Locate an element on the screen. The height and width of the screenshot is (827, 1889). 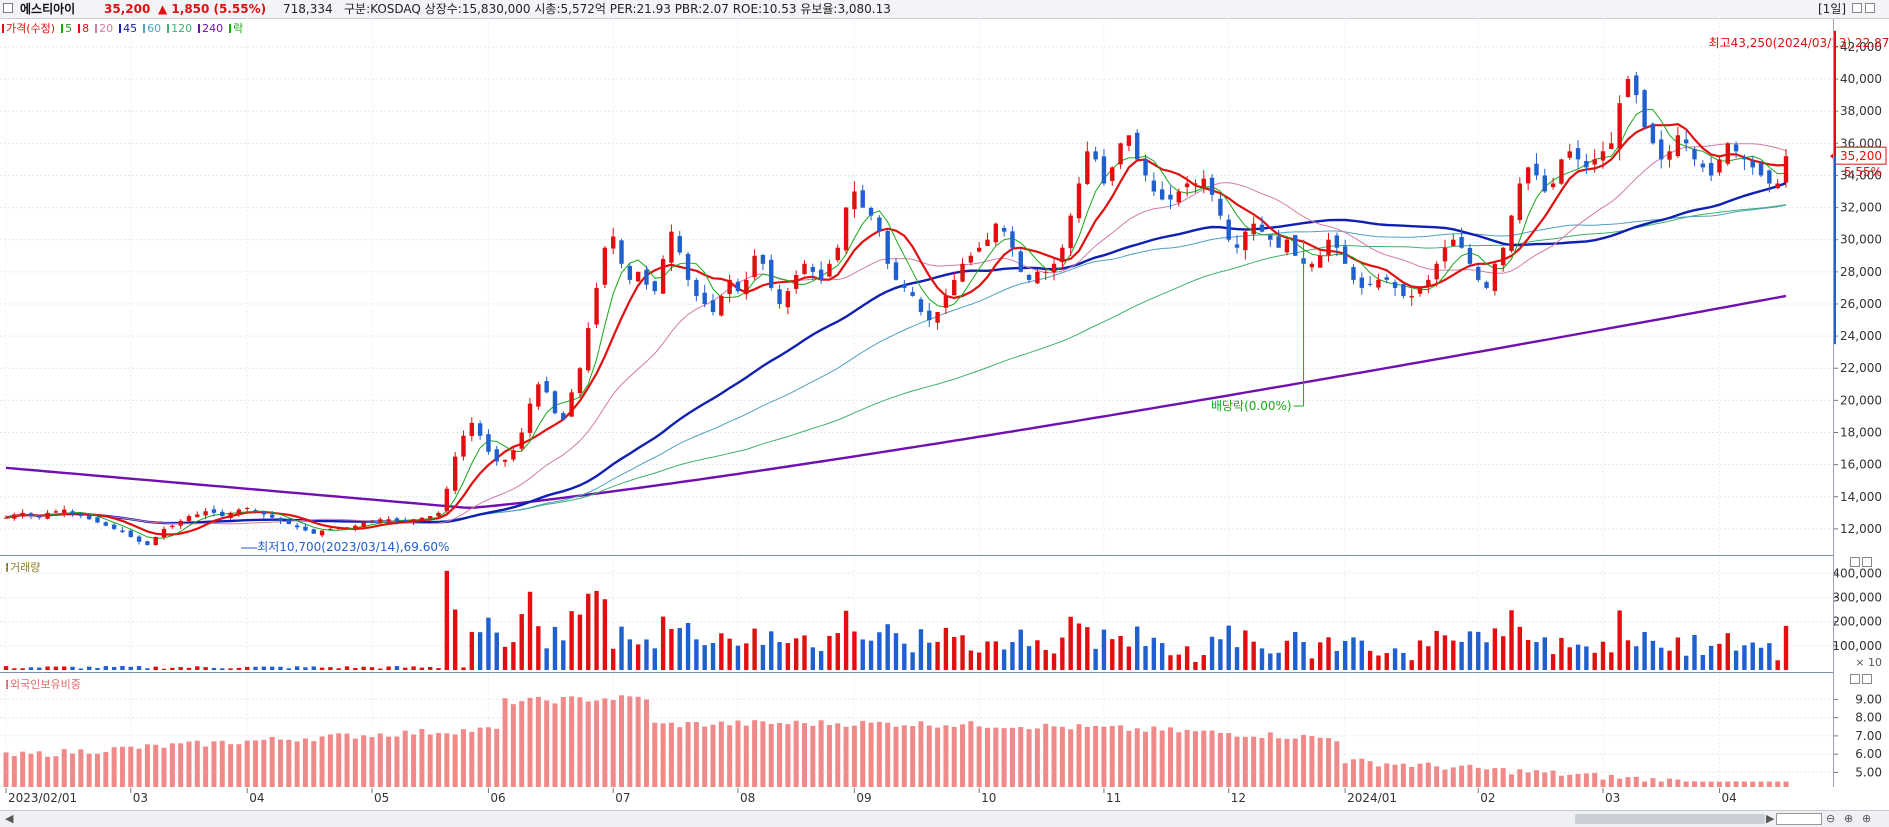
zoom-reset-icon: ⊕ is located at coordinates (1866, 818).